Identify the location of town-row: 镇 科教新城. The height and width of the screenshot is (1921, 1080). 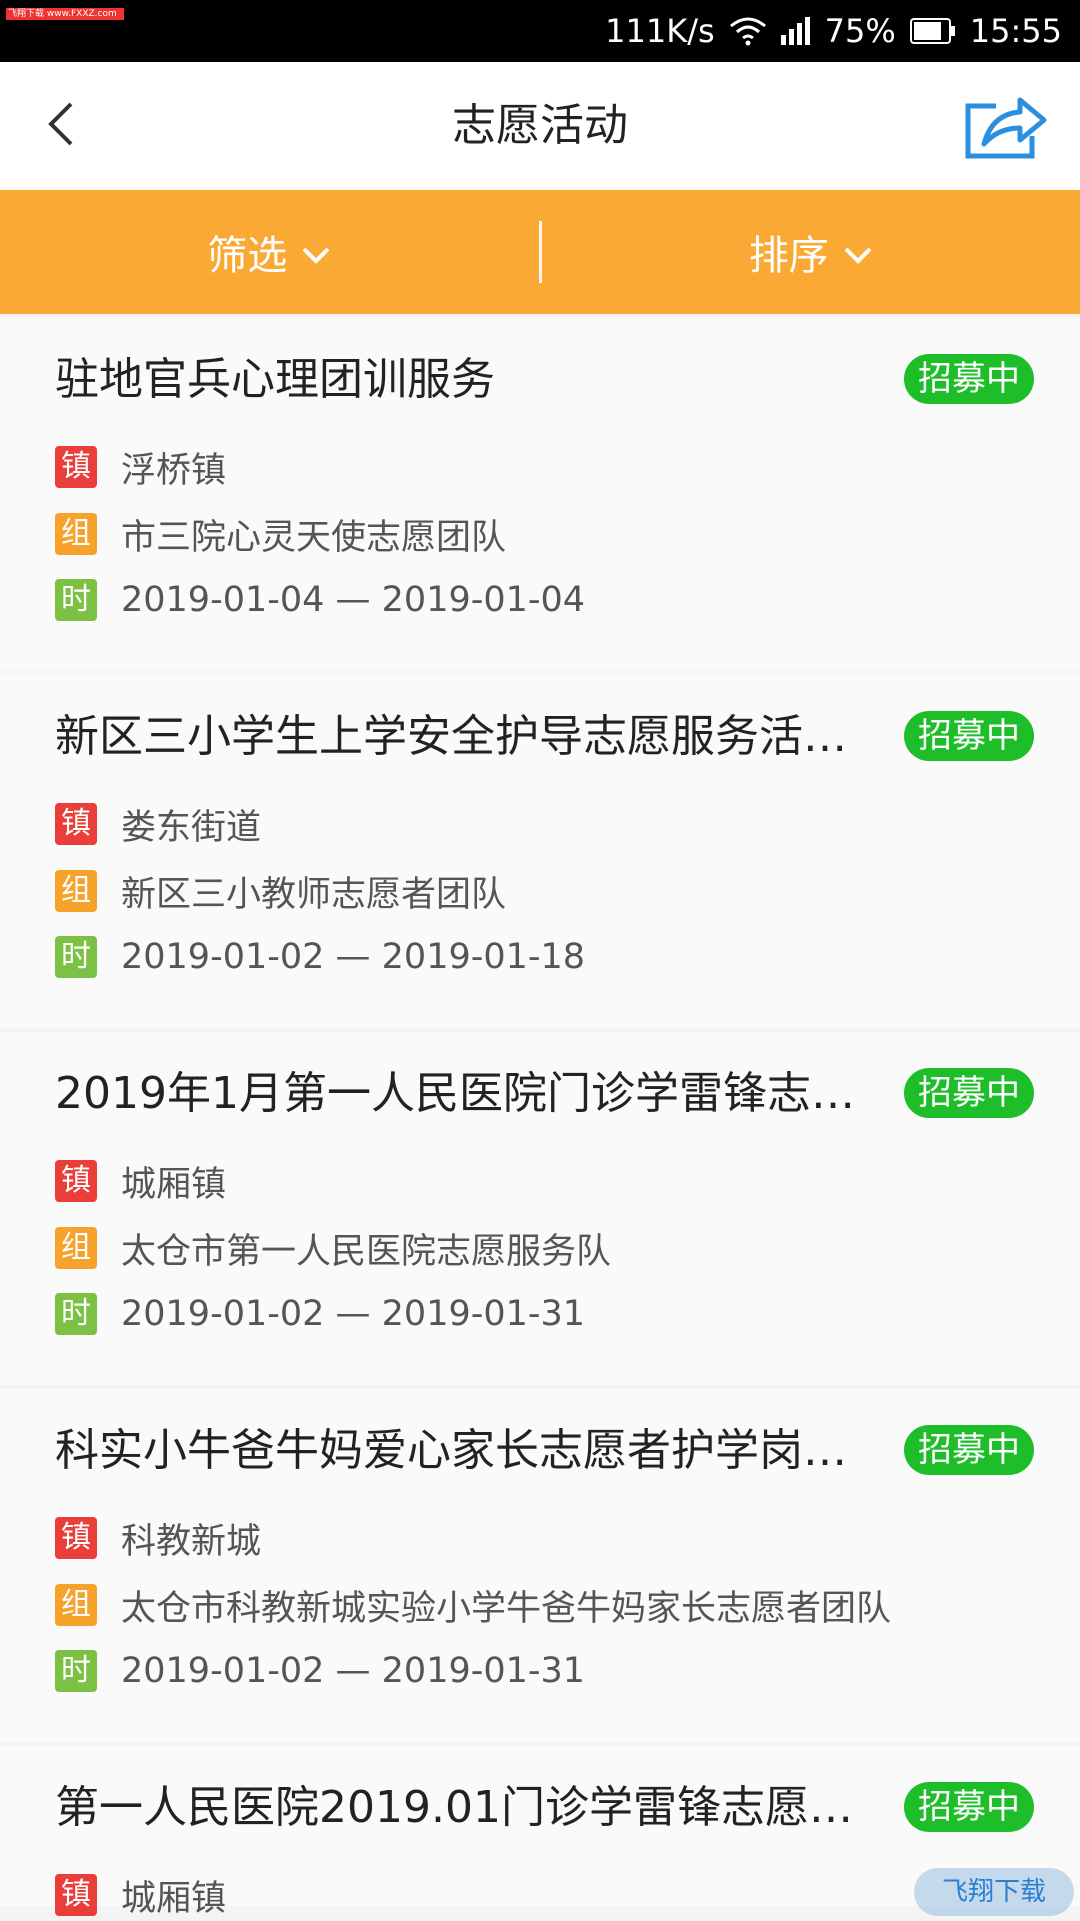
(158, 1538).